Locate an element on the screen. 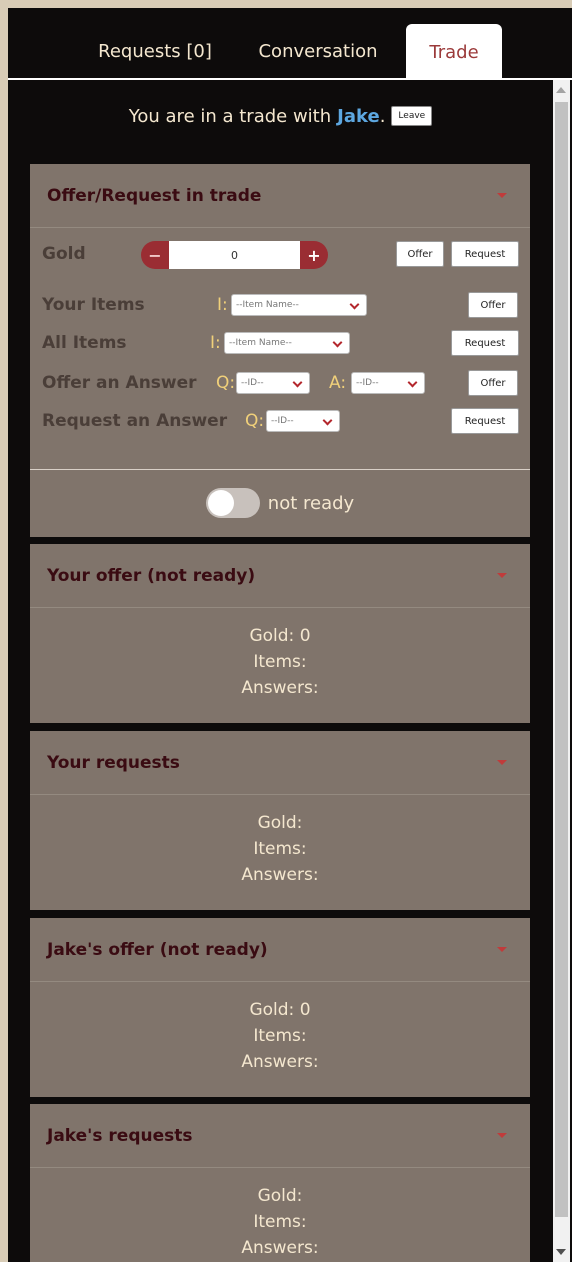  your-requests-header: Your requests is located at coordinates (280, 763).